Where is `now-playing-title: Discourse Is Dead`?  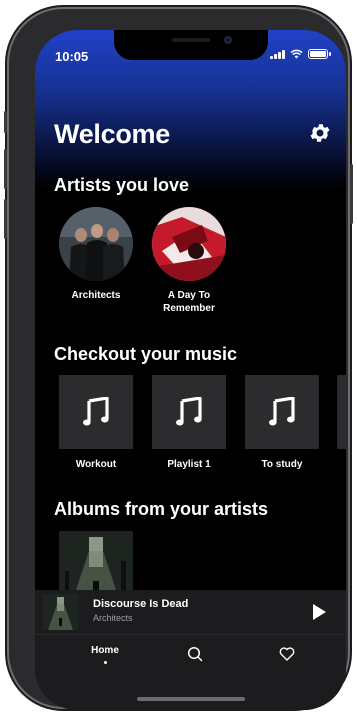 now-playing-title: Discourse Is Dead is located at coordinates (141, 604).